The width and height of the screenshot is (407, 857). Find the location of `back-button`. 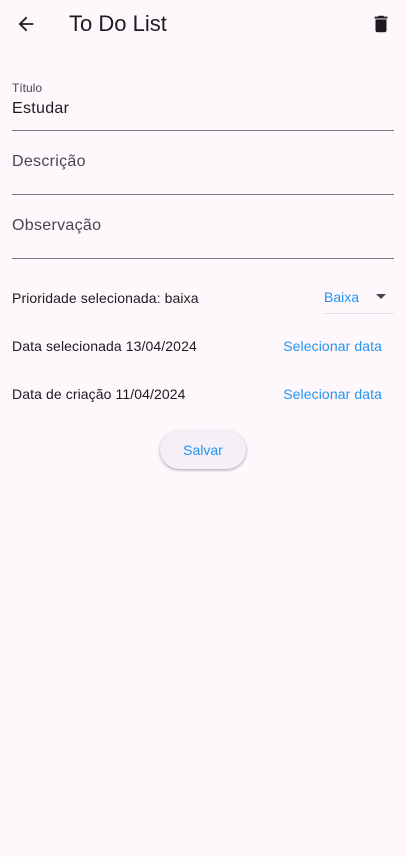

back-button is located at coordinates (26, 24).